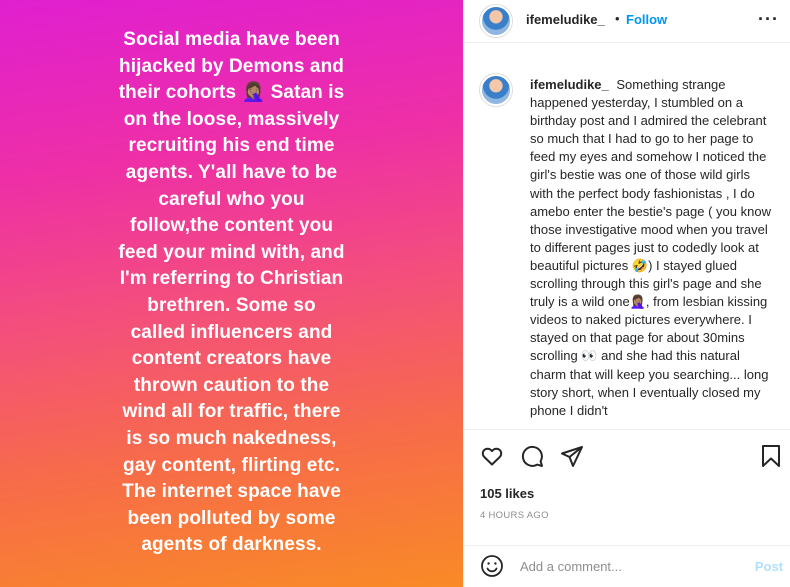 This screenshot has height=587, width=790. What do you see at coordinates (771, 456) in the screenshot?
I see `bookmark-icon` at bounding box center [771, 456].